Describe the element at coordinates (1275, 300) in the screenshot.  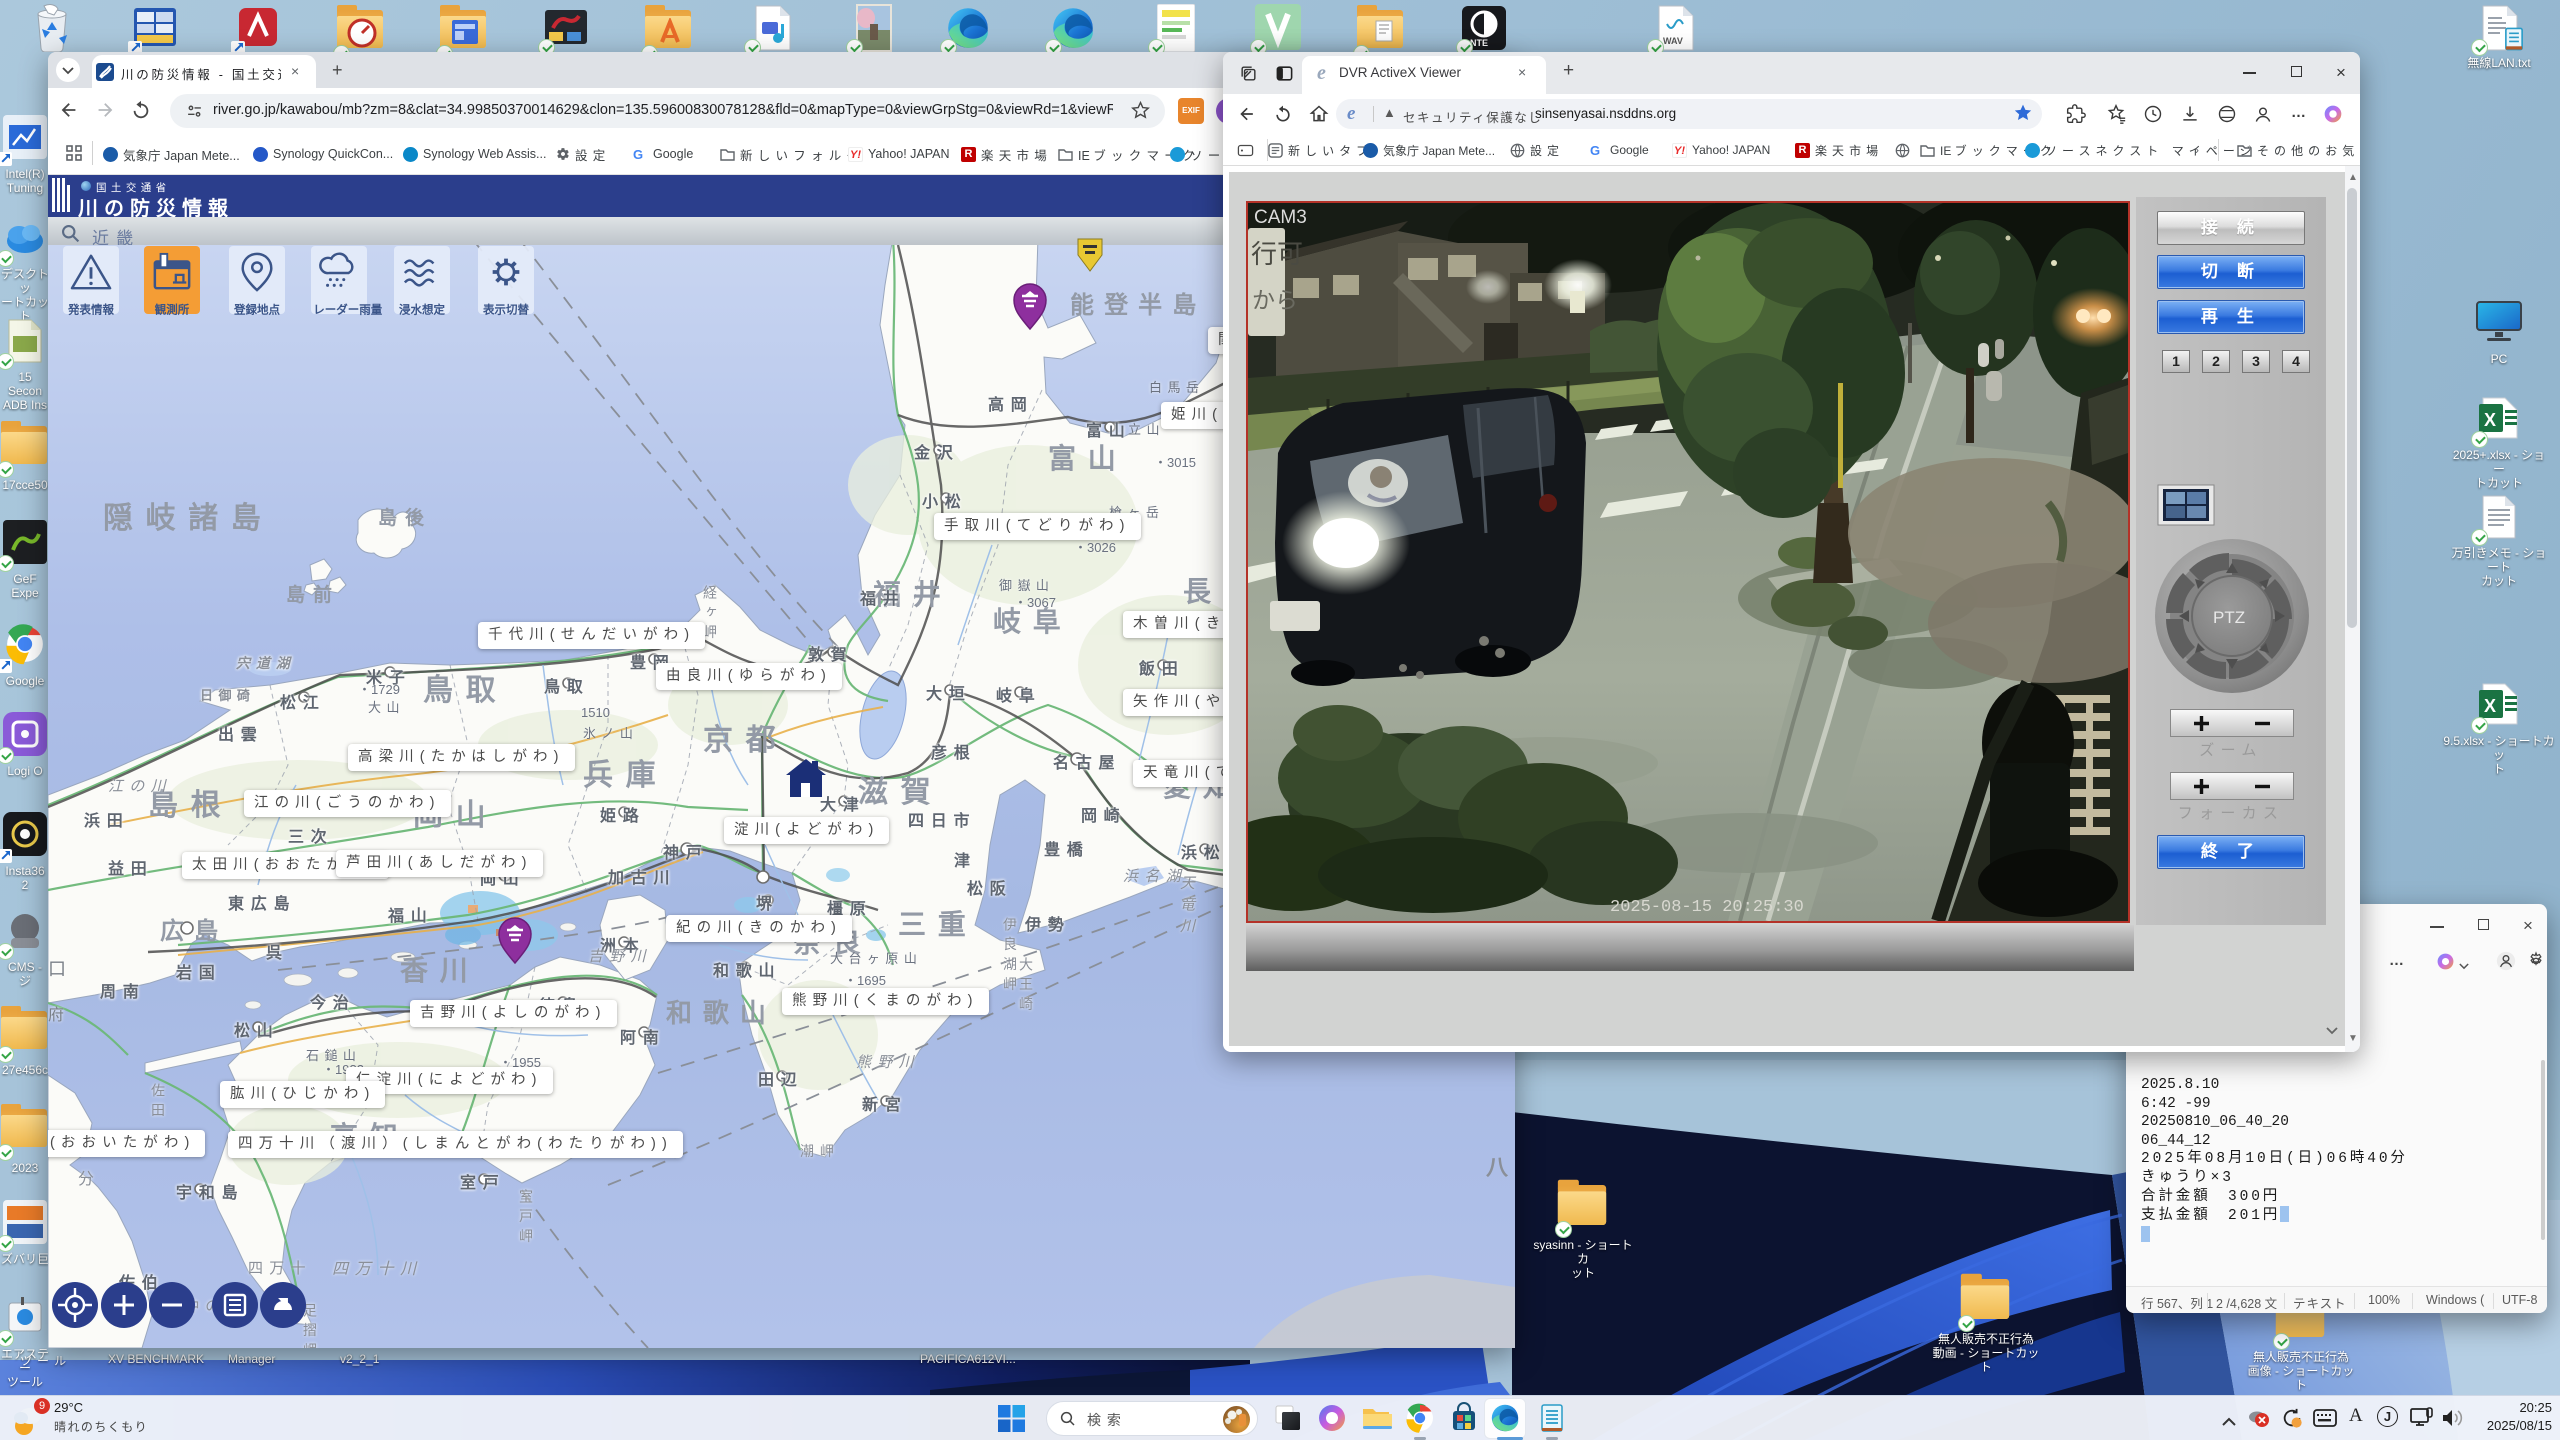
I see `svg-text: から` at that location.